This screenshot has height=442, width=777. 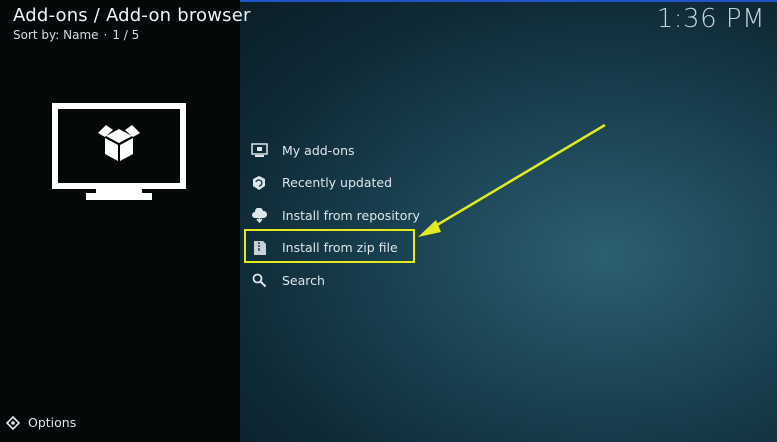 I want to click on options-icon, so click(x=13, y=422).